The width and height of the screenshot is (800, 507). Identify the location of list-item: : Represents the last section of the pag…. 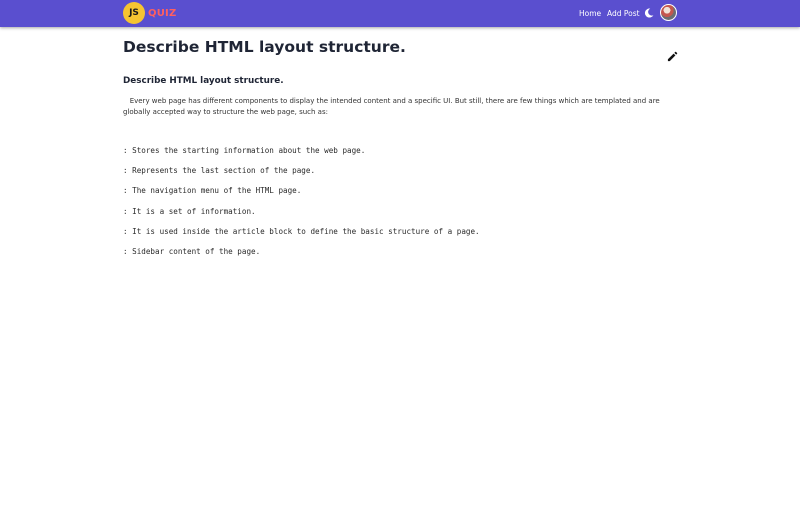
(219, 171).